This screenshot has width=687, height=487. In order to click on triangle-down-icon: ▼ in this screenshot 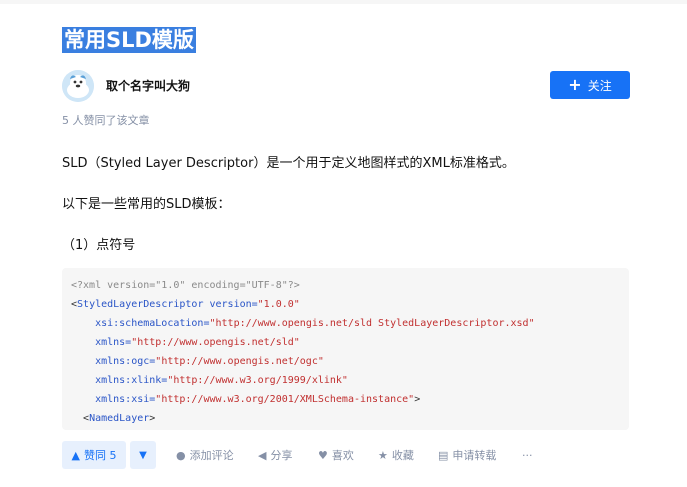, I will do `click(143, 455)`.